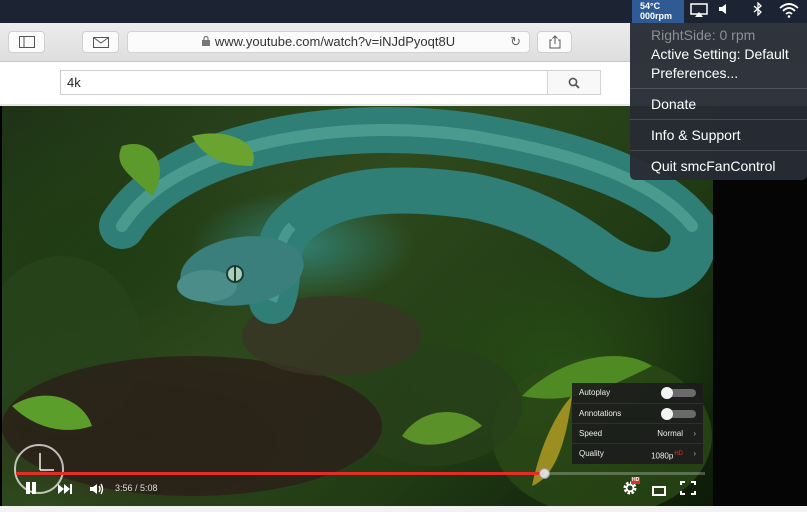  I want to click on duration: 5:08, so click(149, 488).